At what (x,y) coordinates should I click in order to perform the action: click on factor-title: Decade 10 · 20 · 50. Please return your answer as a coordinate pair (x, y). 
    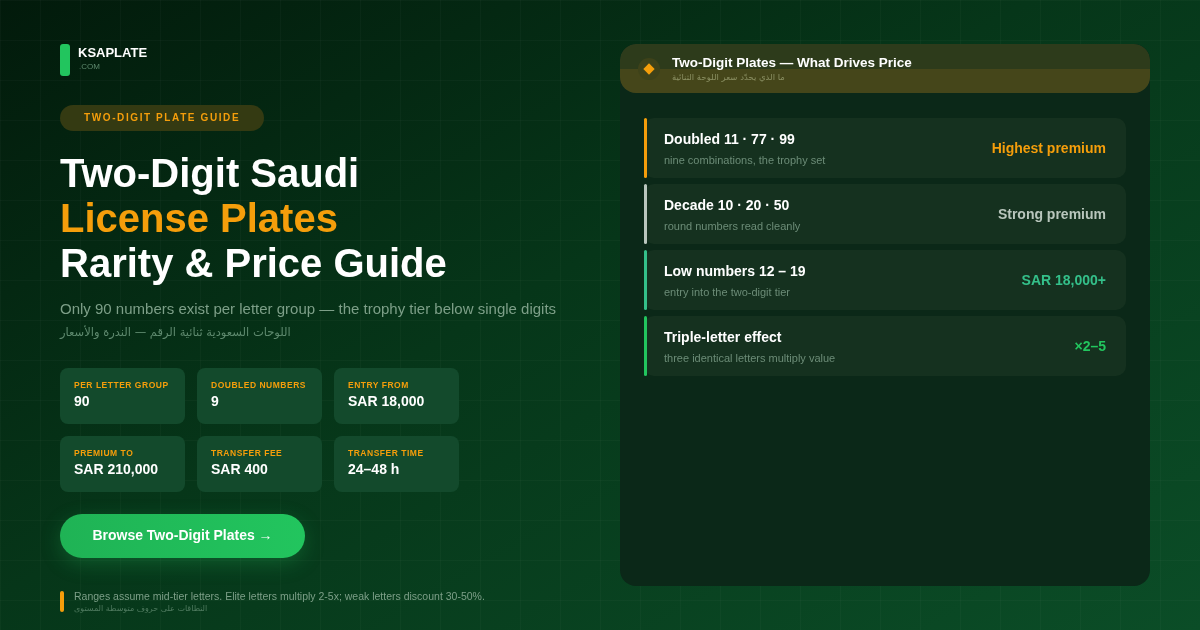
    Looking at the image, I should click on (727, 204).